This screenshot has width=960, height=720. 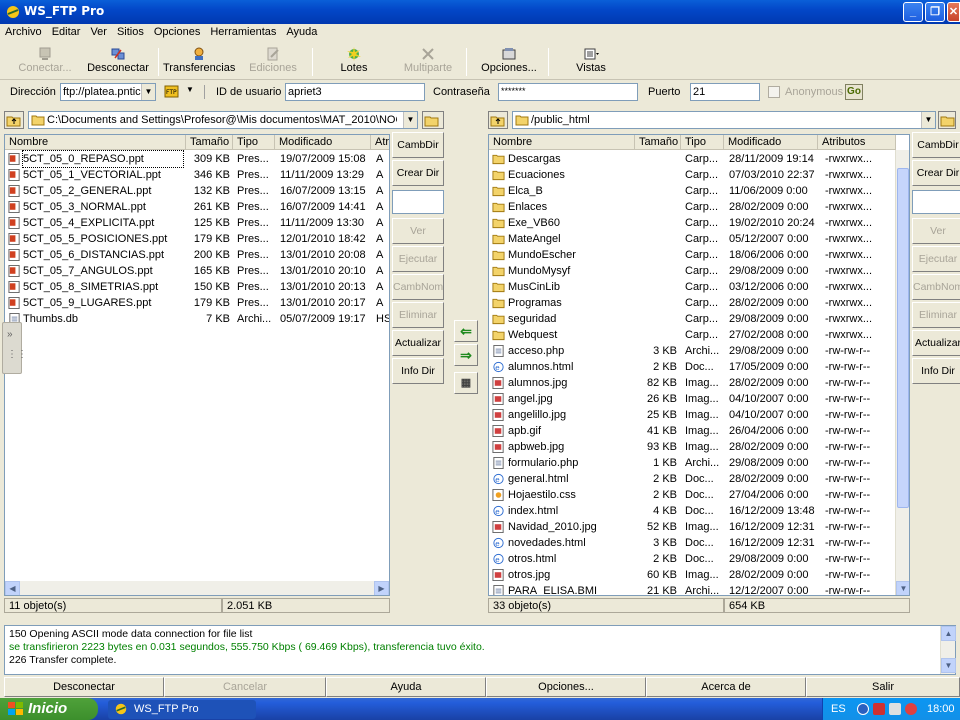 What do you see at coordinates (418, 287) in the screenshot?
I see `local-cambnom-button: CambNom` at bounding box center [418, 287].